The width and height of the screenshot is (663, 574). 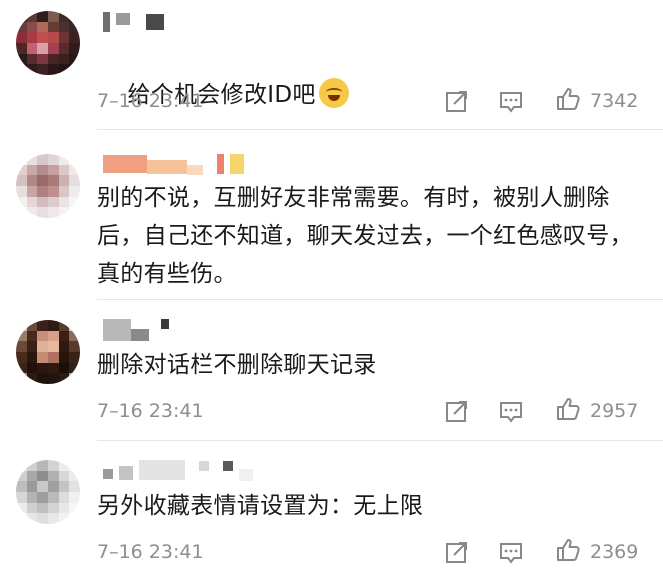 I want to click on like-count: 7342, so click(x=614, y=101).